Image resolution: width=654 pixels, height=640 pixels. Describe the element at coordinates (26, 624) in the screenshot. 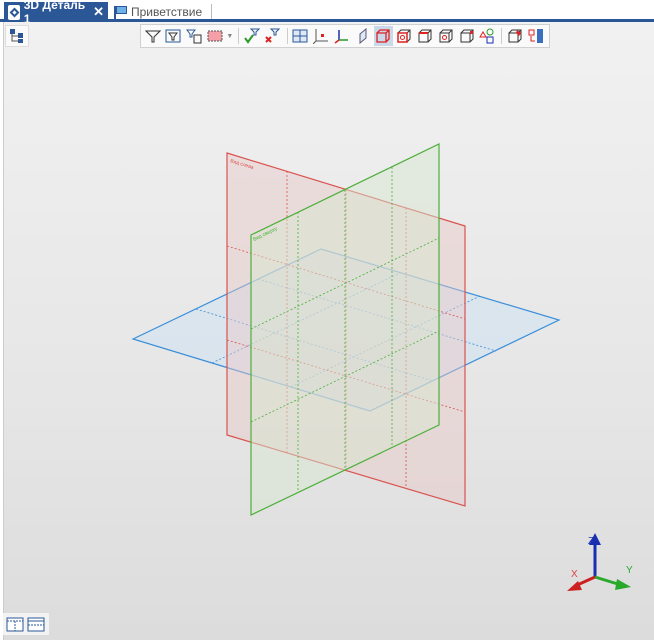

I see `view-layout-bar` at that location.